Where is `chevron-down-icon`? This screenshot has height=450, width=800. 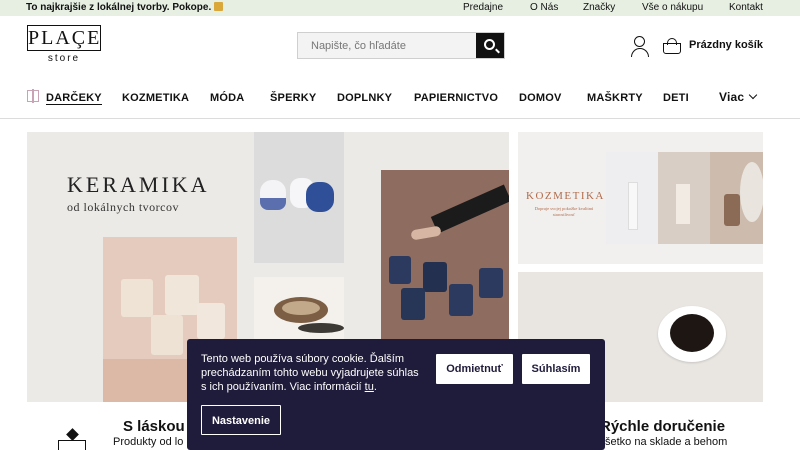 chevron-down-icon is located at coordinates (753, 95).